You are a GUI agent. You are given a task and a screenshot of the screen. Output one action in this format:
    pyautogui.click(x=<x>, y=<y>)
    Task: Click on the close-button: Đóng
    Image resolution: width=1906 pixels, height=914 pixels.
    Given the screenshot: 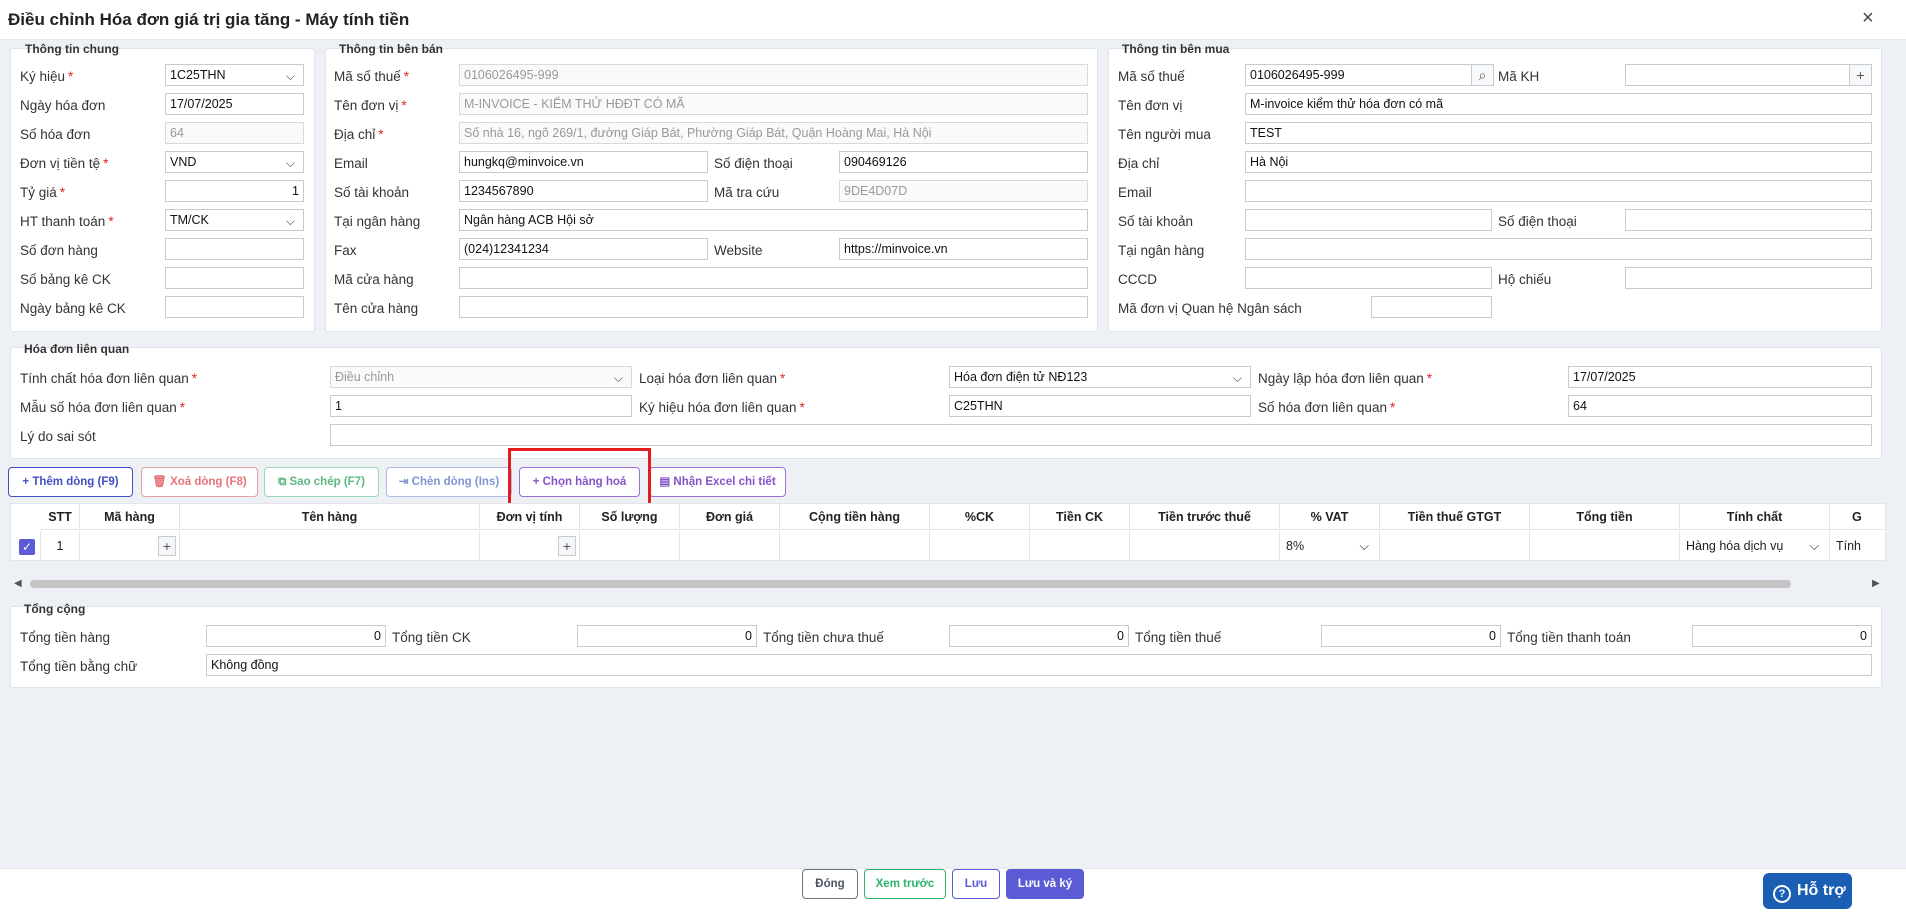 What is the action you would take?
    pyautogui.click(x=830, y=884)
    